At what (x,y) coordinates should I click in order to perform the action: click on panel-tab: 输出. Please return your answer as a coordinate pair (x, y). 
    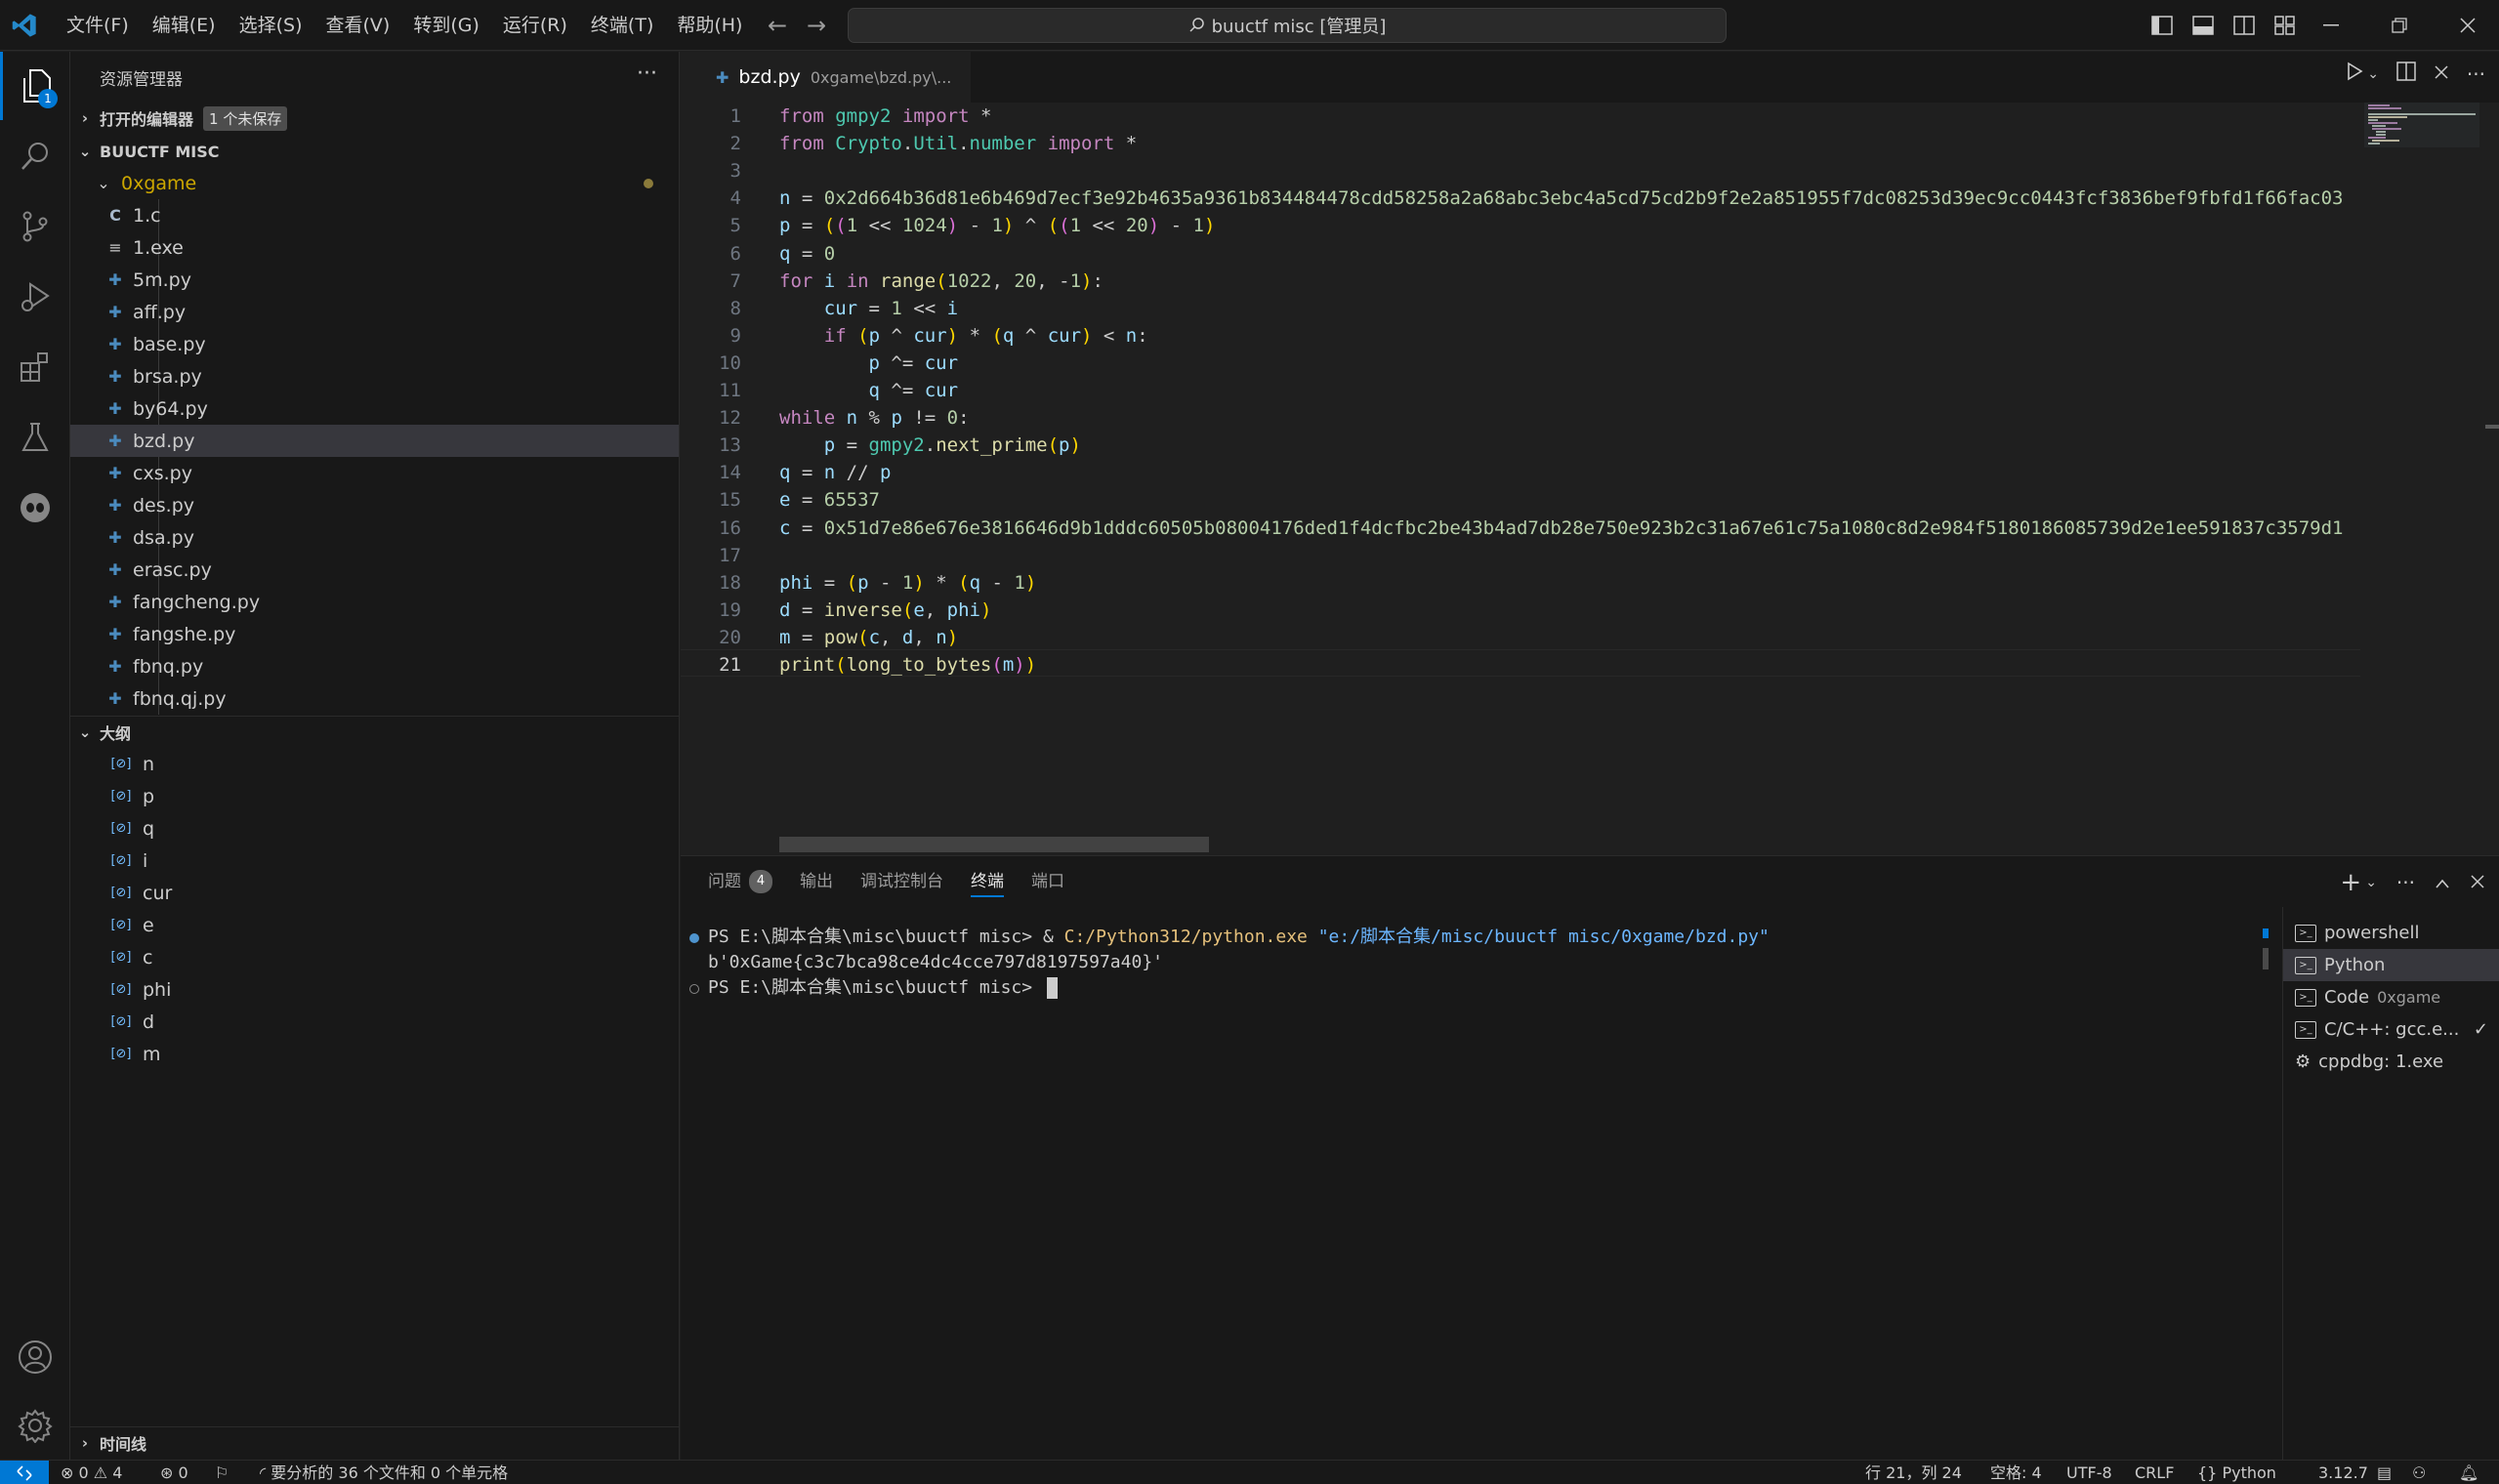
    Looking at the image, I should click on (816, 882).